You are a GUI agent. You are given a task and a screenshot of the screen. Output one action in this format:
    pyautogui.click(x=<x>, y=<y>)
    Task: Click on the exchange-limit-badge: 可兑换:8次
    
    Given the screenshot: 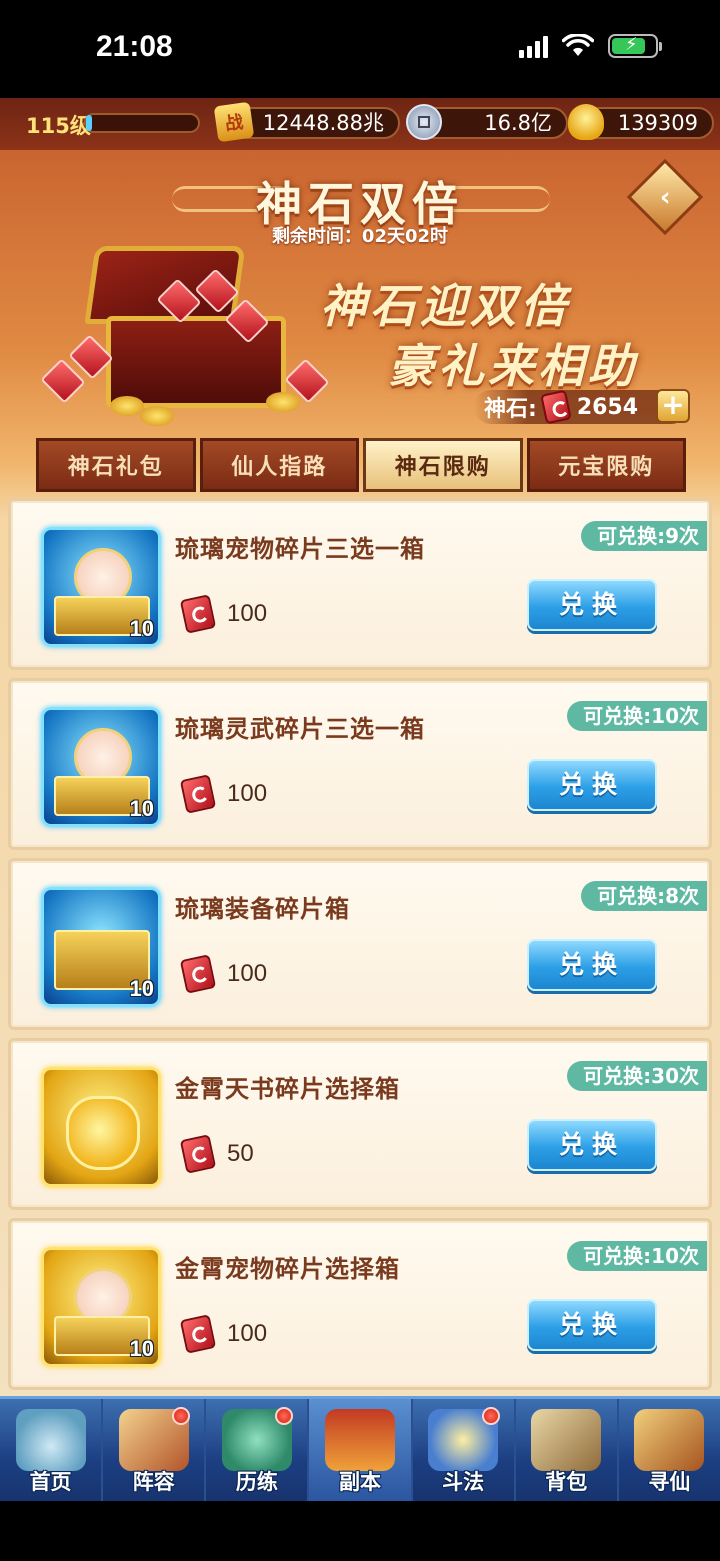 What is the action you would take?
    pyautogui.click(x=644, y=896)
    